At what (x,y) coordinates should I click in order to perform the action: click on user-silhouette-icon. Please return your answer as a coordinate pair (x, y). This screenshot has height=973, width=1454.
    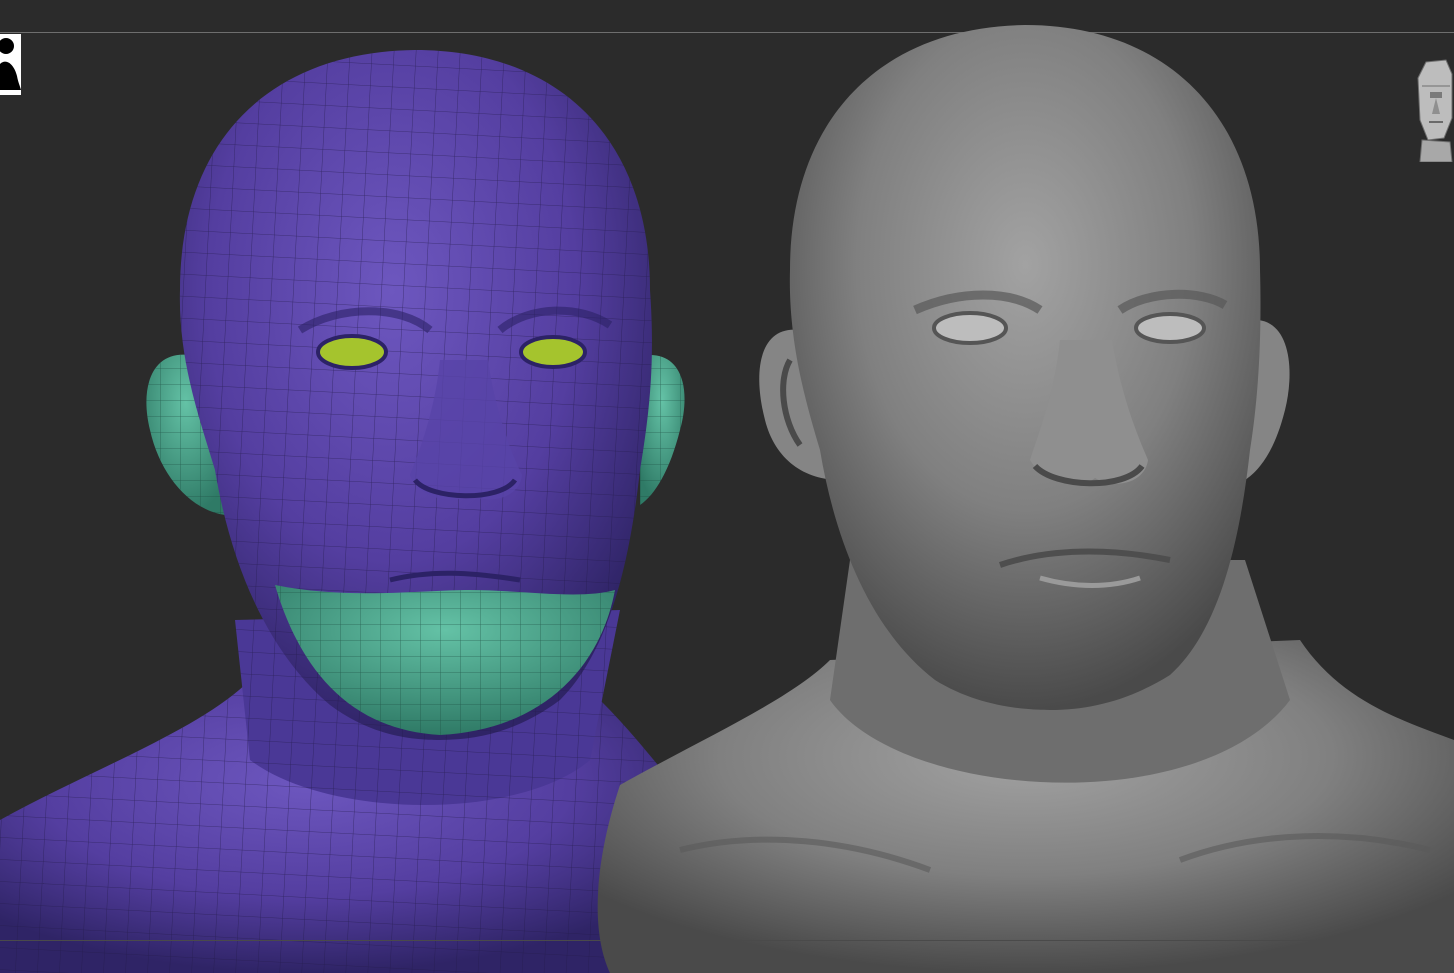
    Looking at the image, I should click on (10, 64).